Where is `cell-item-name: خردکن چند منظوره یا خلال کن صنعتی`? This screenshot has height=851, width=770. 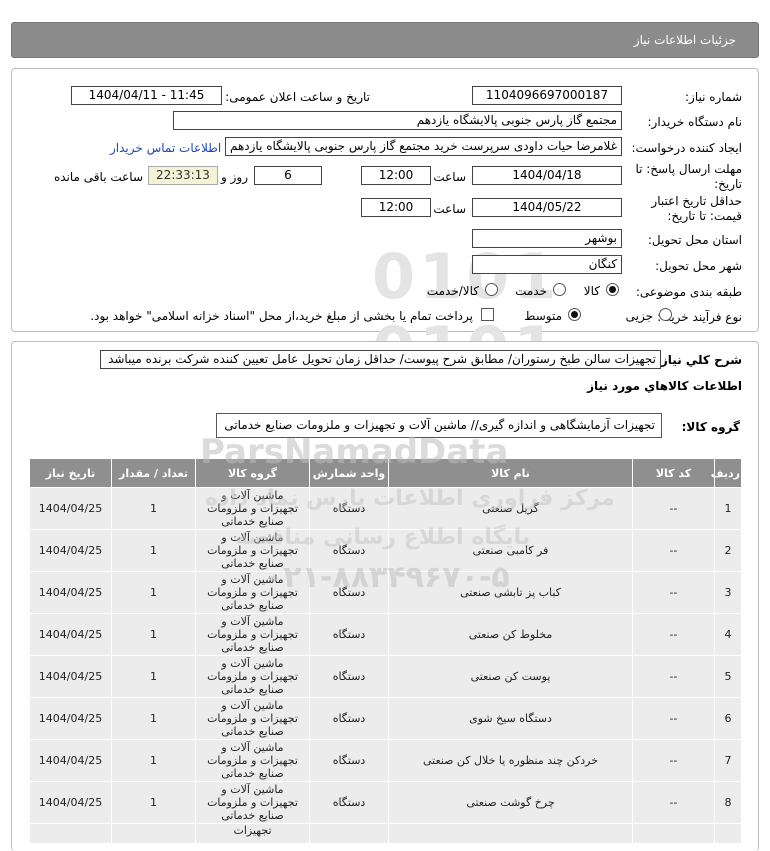 cell-item-name: خردکن چند منظوره یا خلال کن صنعتی is located at coordinates (510, 760).